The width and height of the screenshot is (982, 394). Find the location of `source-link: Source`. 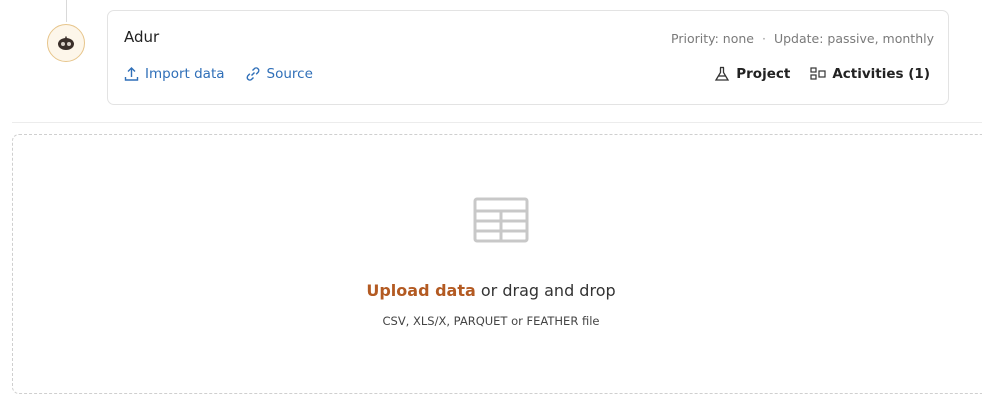

source-link: Source is located at coordinates (279, 74).